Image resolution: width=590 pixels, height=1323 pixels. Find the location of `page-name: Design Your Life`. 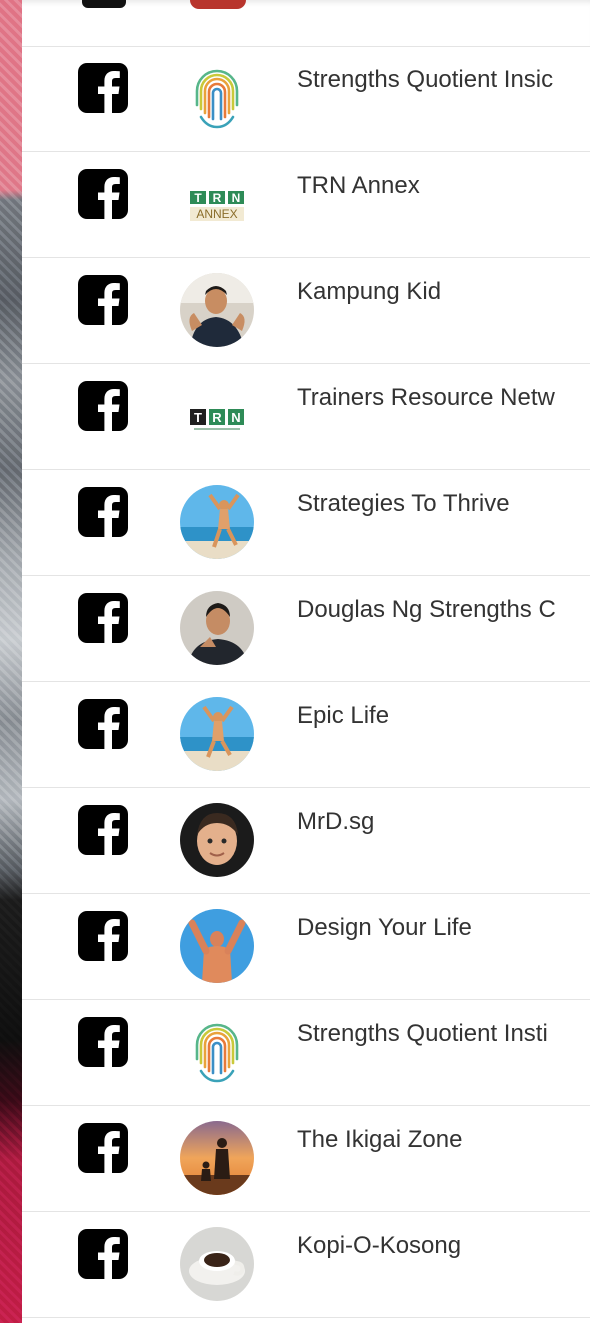

page-name: Design Your Life is located at coordinates (443, 928).